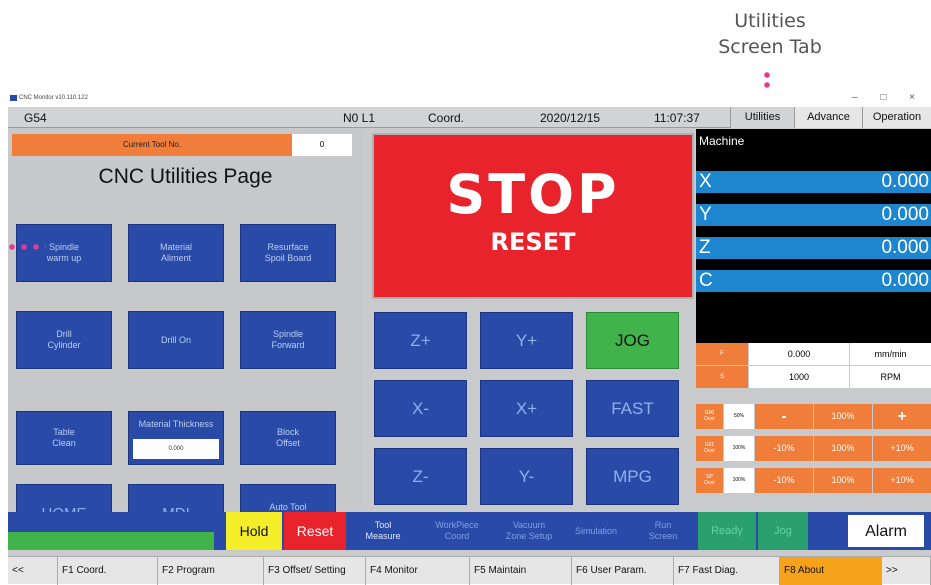 Image resolution: width=931 pixels, height=585 pixels. What do you see at coordinates (799, 354) in the screenshot?
I see `feed-value: 0.000` at bounding box center [799, 354].